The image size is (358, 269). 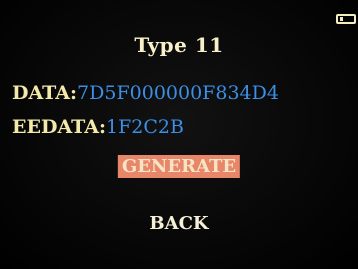 I want to click on data-value: 7D5F000000F834D4, so click(x=178, y=93).